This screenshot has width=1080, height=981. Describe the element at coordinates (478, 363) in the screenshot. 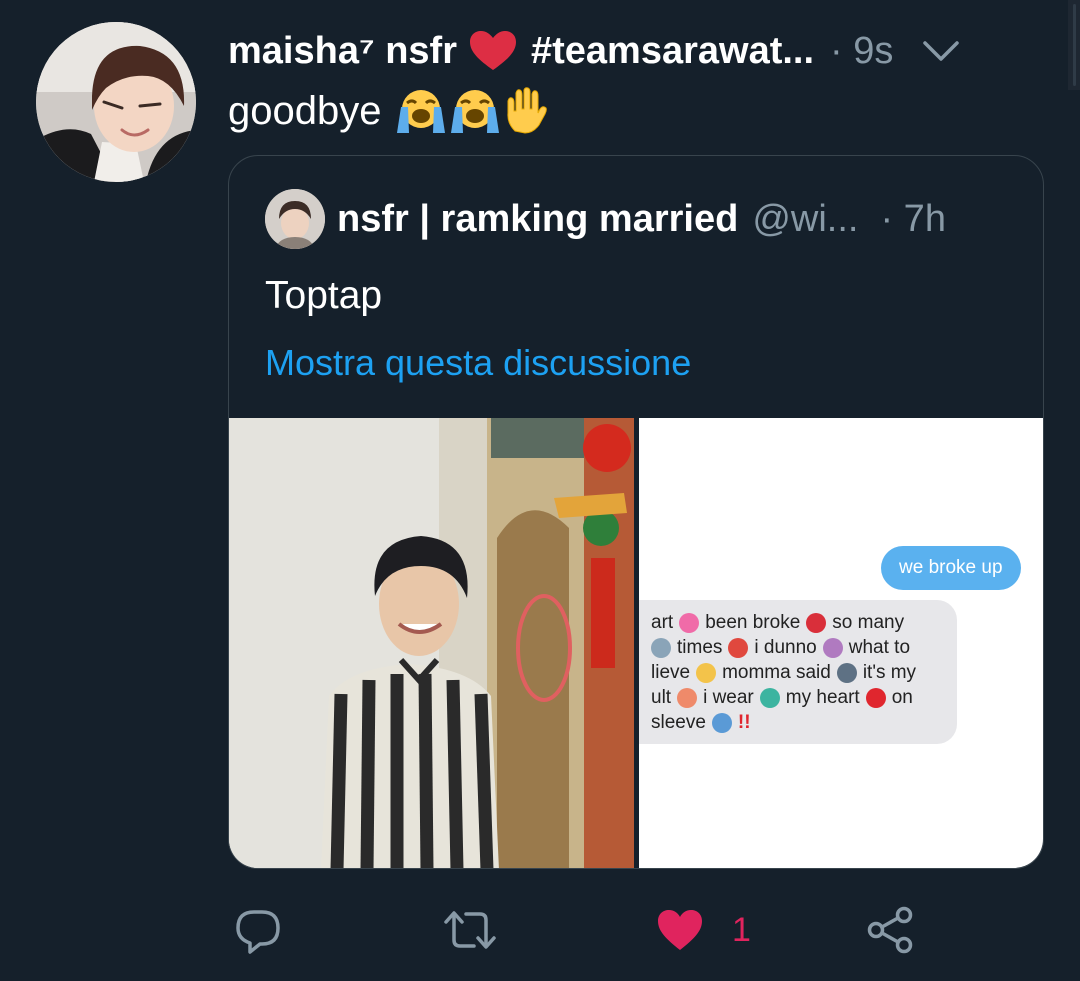

I see `show-thread-link: Mostra questa discussione` at that location.